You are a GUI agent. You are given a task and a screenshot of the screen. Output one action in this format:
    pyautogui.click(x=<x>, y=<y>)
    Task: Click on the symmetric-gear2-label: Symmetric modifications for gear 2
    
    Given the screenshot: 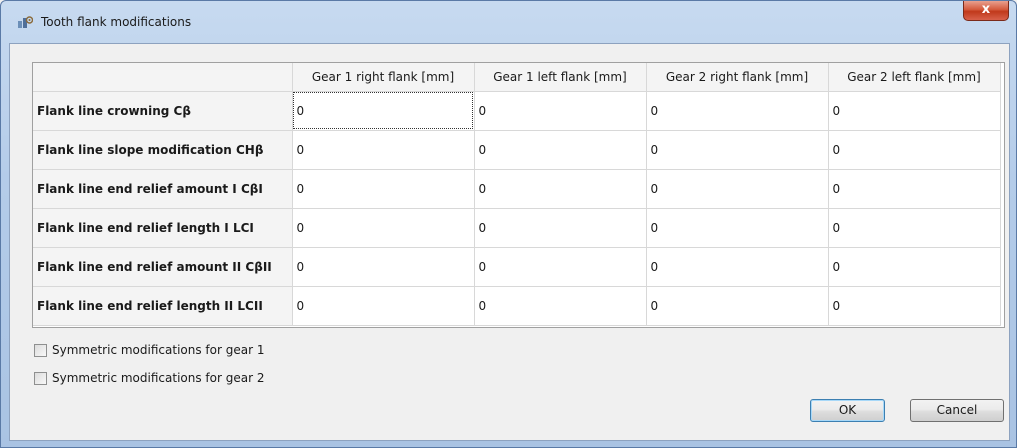 What is the action you would take?
    pyautogui.click(x=158, y=378)
    